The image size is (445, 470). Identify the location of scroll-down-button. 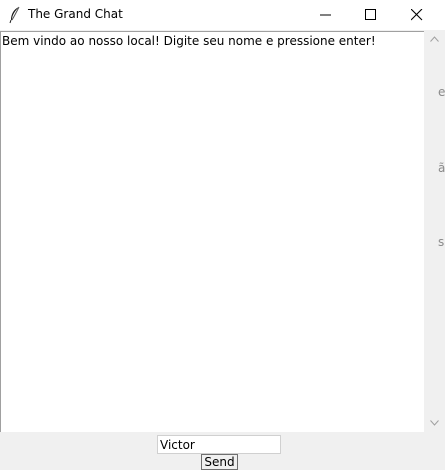
(434, 423).